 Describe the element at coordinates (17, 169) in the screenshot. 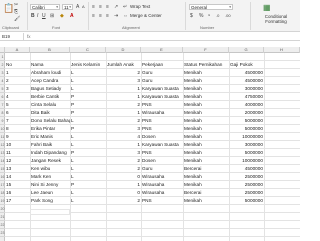

I see `cell-no: 13` at that location.